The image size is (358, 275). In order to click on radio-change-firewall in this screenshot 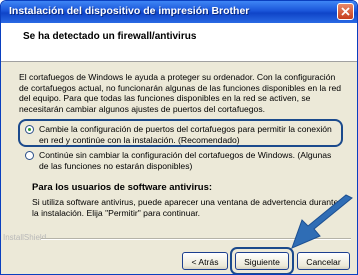, I will do `click(29, 129)`.